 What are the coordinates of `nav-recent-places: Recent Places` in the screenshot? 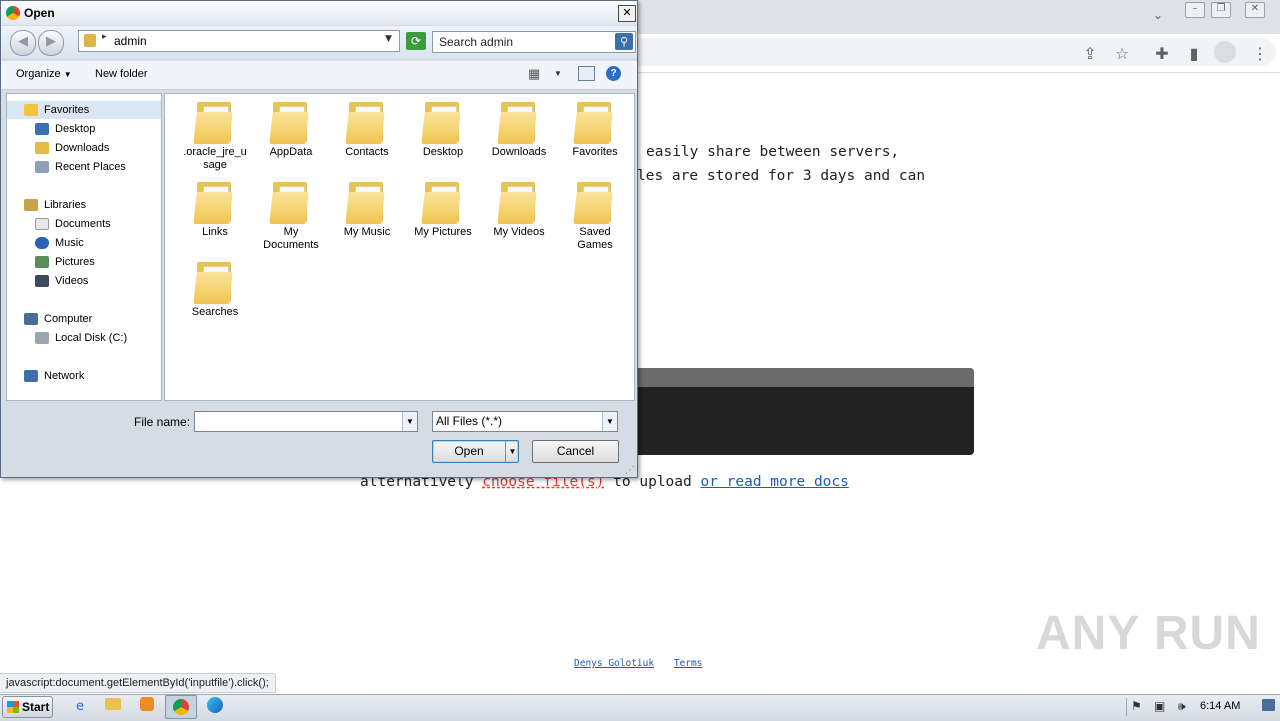 It's located at (80, 167).